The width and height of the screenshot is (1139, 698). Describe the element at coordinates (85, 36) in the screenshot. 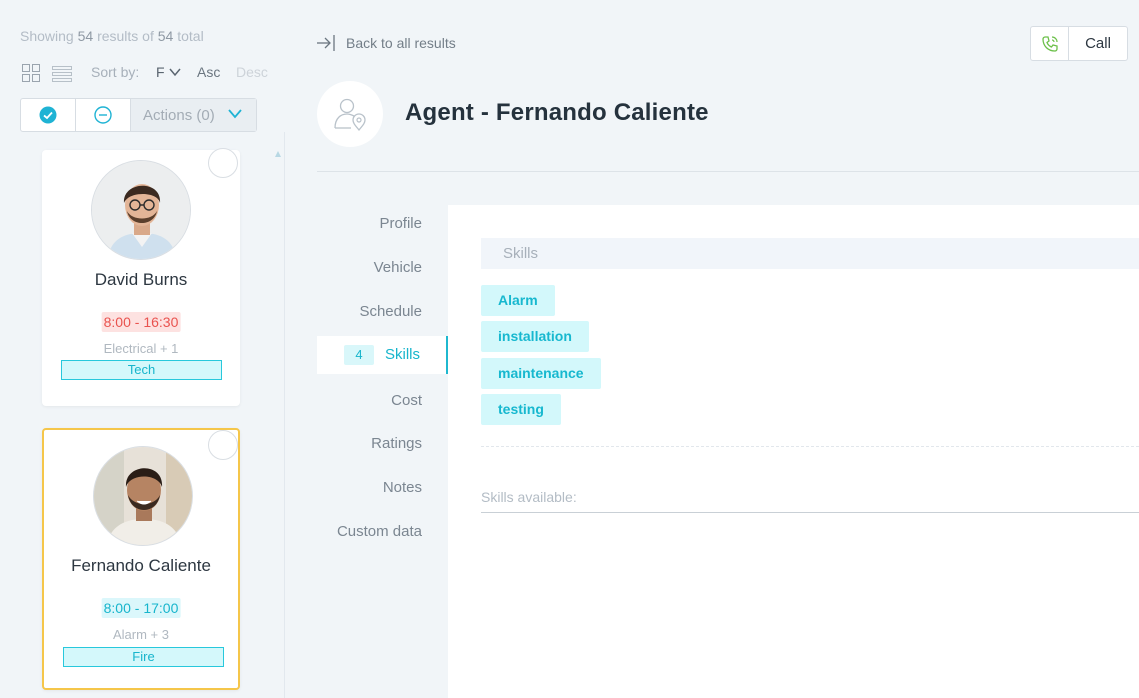

I see `results-shown: 54` at that location.